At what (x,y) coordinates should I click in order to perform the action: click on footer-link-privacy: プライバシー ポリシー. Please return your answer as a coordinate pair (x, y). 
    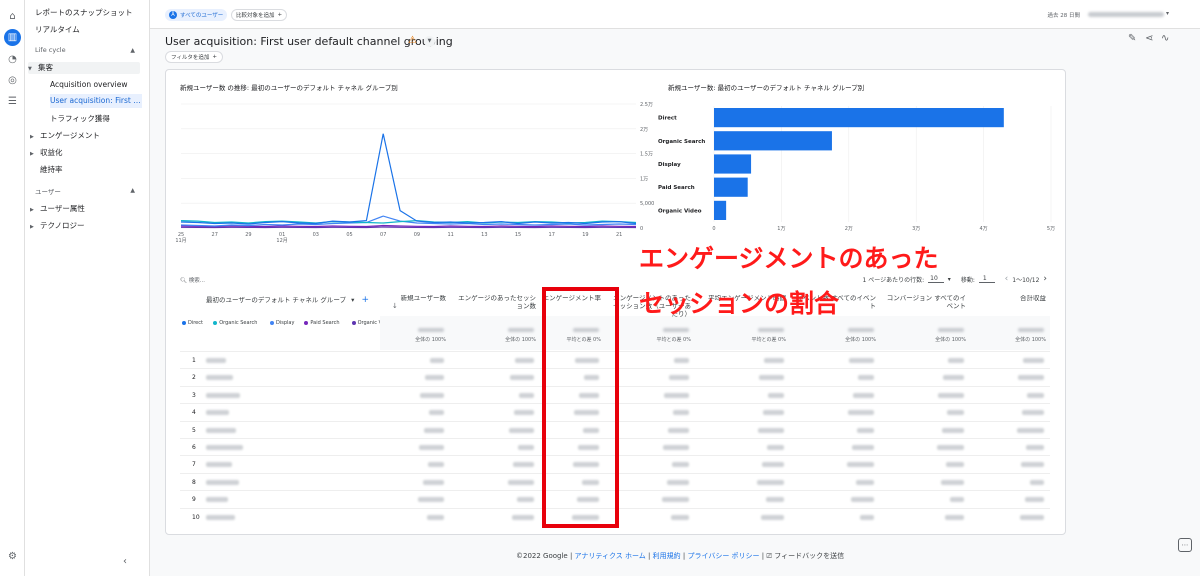
    Looking at the image, I should click on (723, 556).